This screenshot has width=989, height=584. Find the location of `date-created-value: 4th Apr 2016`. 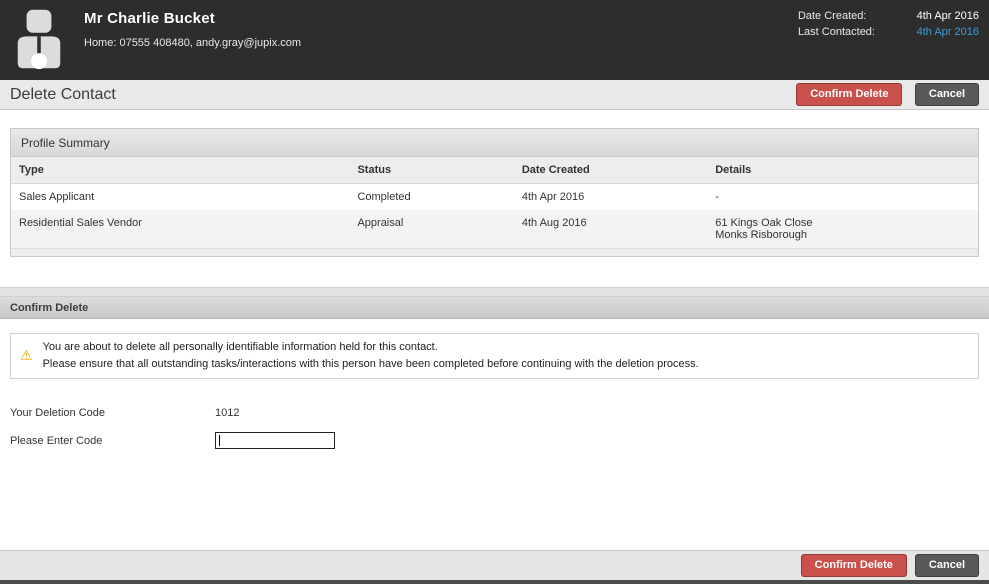

date-created-value: 4th Apr 2016 is located at coordinates (947, 16).